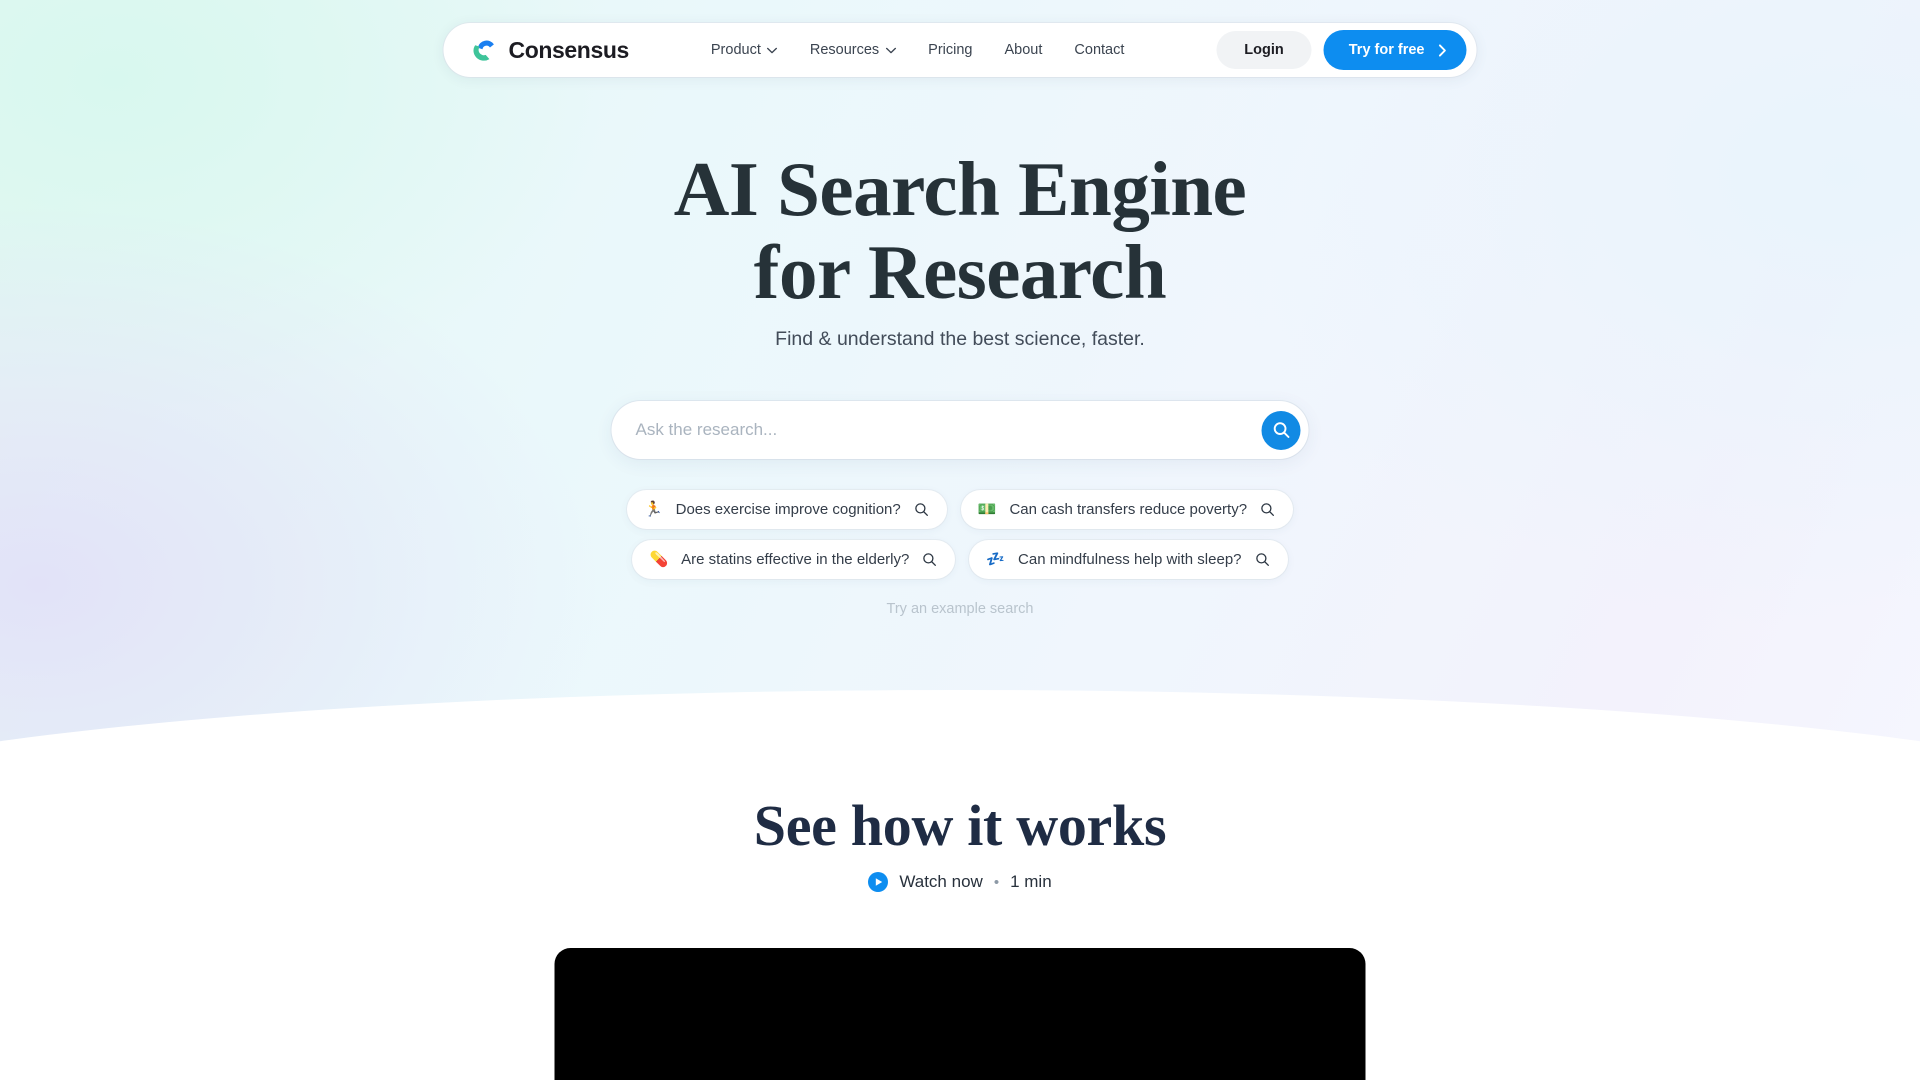  What do you see at coordinates (1442, 50) in the screenshot?
I see `chevron-right-icon` at bounding box center [1442, 50].